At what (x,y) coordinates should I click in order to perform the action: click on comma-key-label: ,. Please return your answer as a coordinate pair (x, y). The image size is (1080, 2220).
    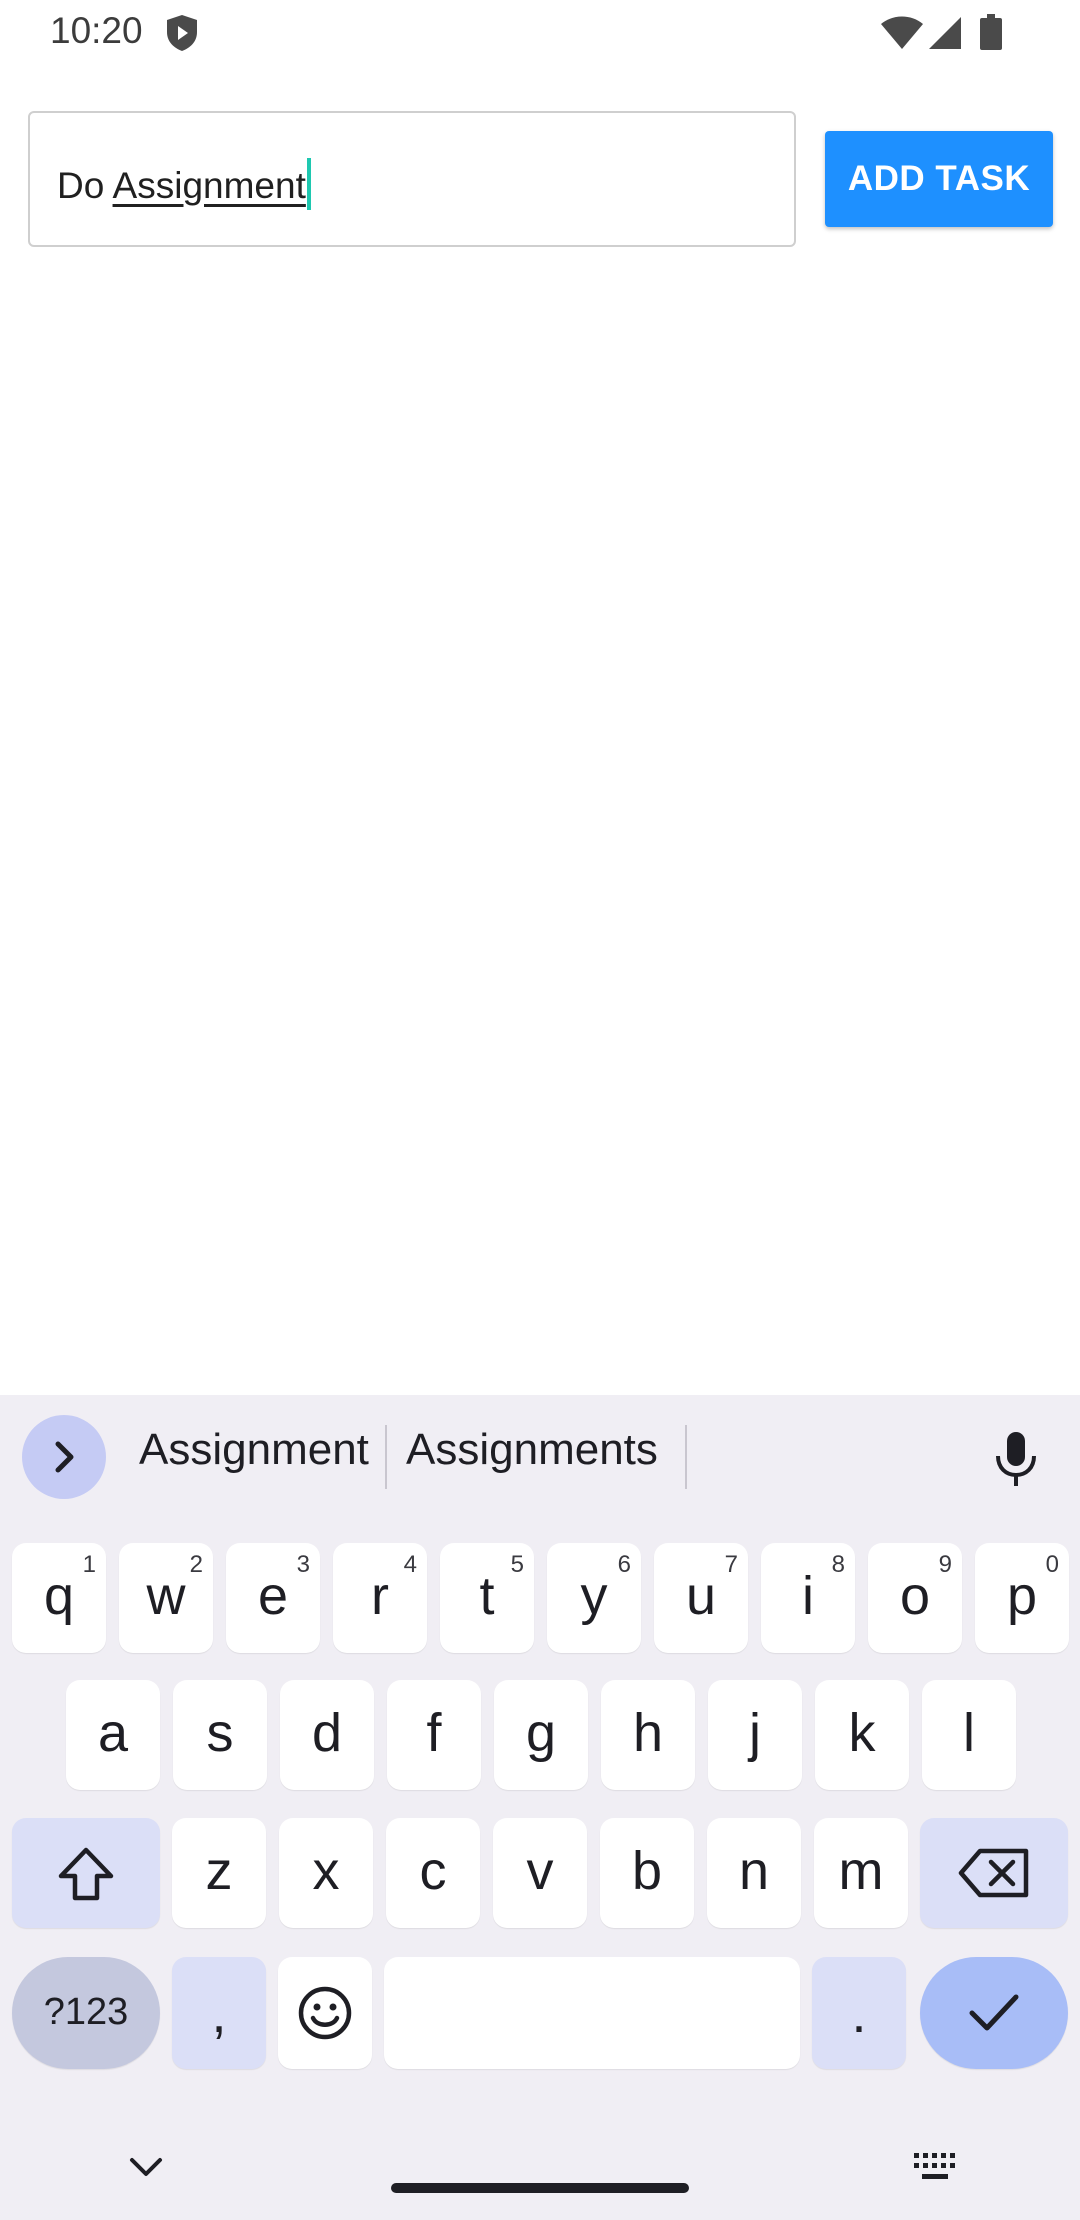
    Looking at the image, I should click on (219, 2014).